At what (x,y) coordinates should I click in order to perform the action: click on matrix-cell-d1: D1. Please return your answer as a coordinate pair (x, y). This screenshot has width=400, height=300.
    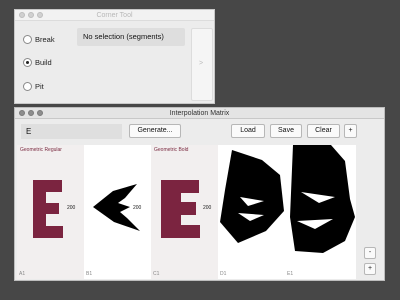
    Looking at the image, I should click on (251, 212).